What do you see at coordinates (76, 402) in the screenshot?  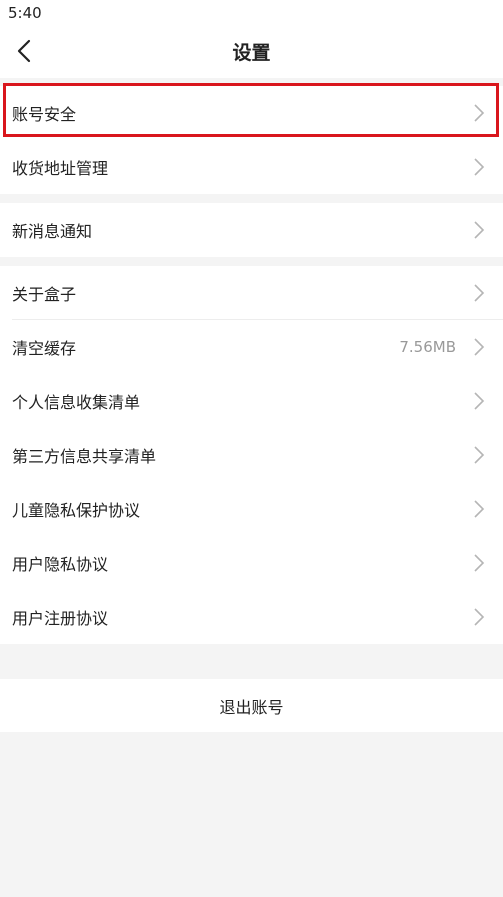 I see `settings-item-label: 个人信息收集清单` at bounding box center [76, 402].